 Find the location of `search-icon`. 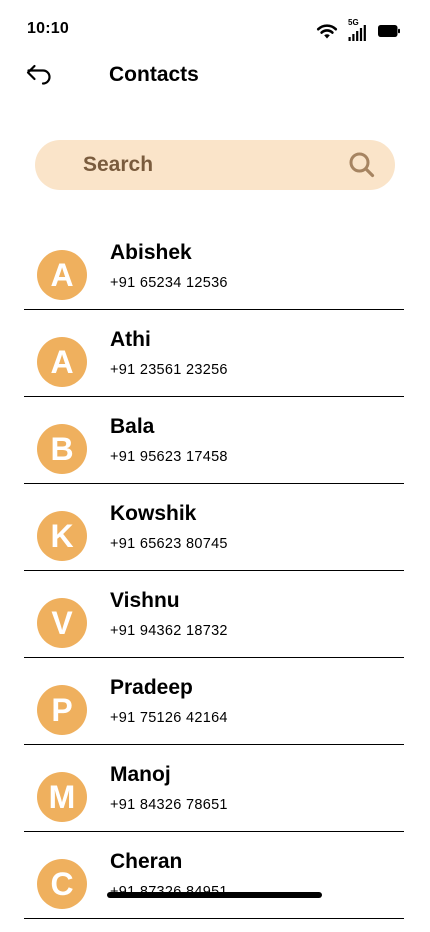

search-icon is located at coordinates (362, 165).